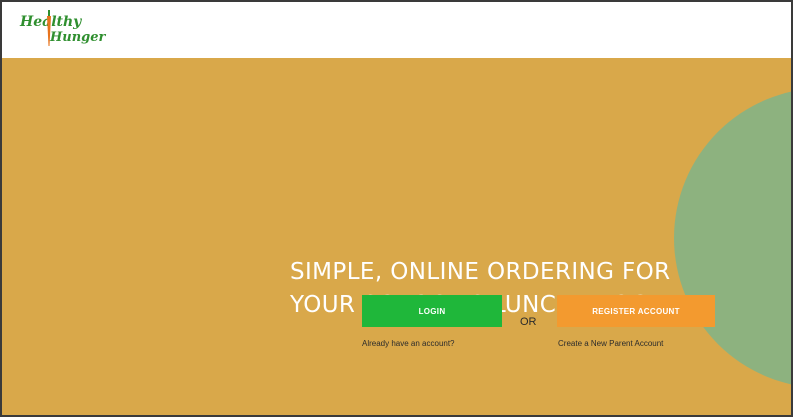  Describe the element at coordinates (611, 343) in the screenshot. I see `register-caption: Create a New Parent Account` at that location.